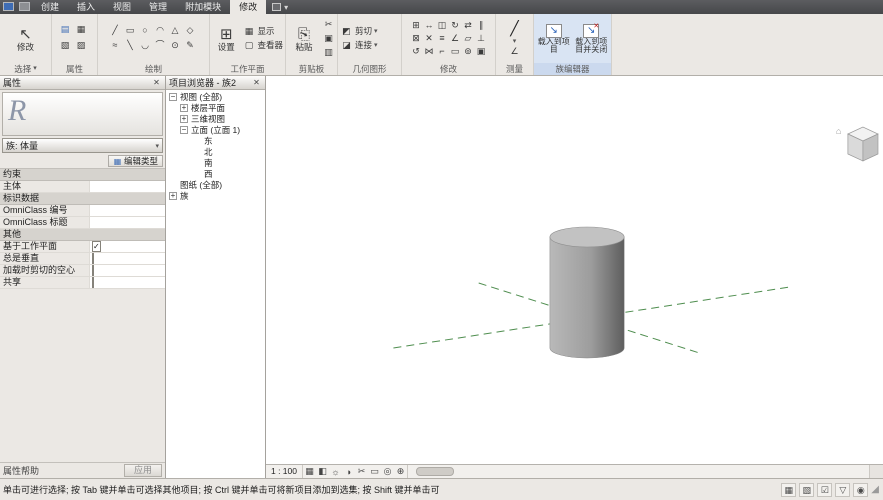  What do you see at coordinates (96, 246) in the screenshot?
I see `checkbox-checked: ✓` at bounding box center [96, 246].